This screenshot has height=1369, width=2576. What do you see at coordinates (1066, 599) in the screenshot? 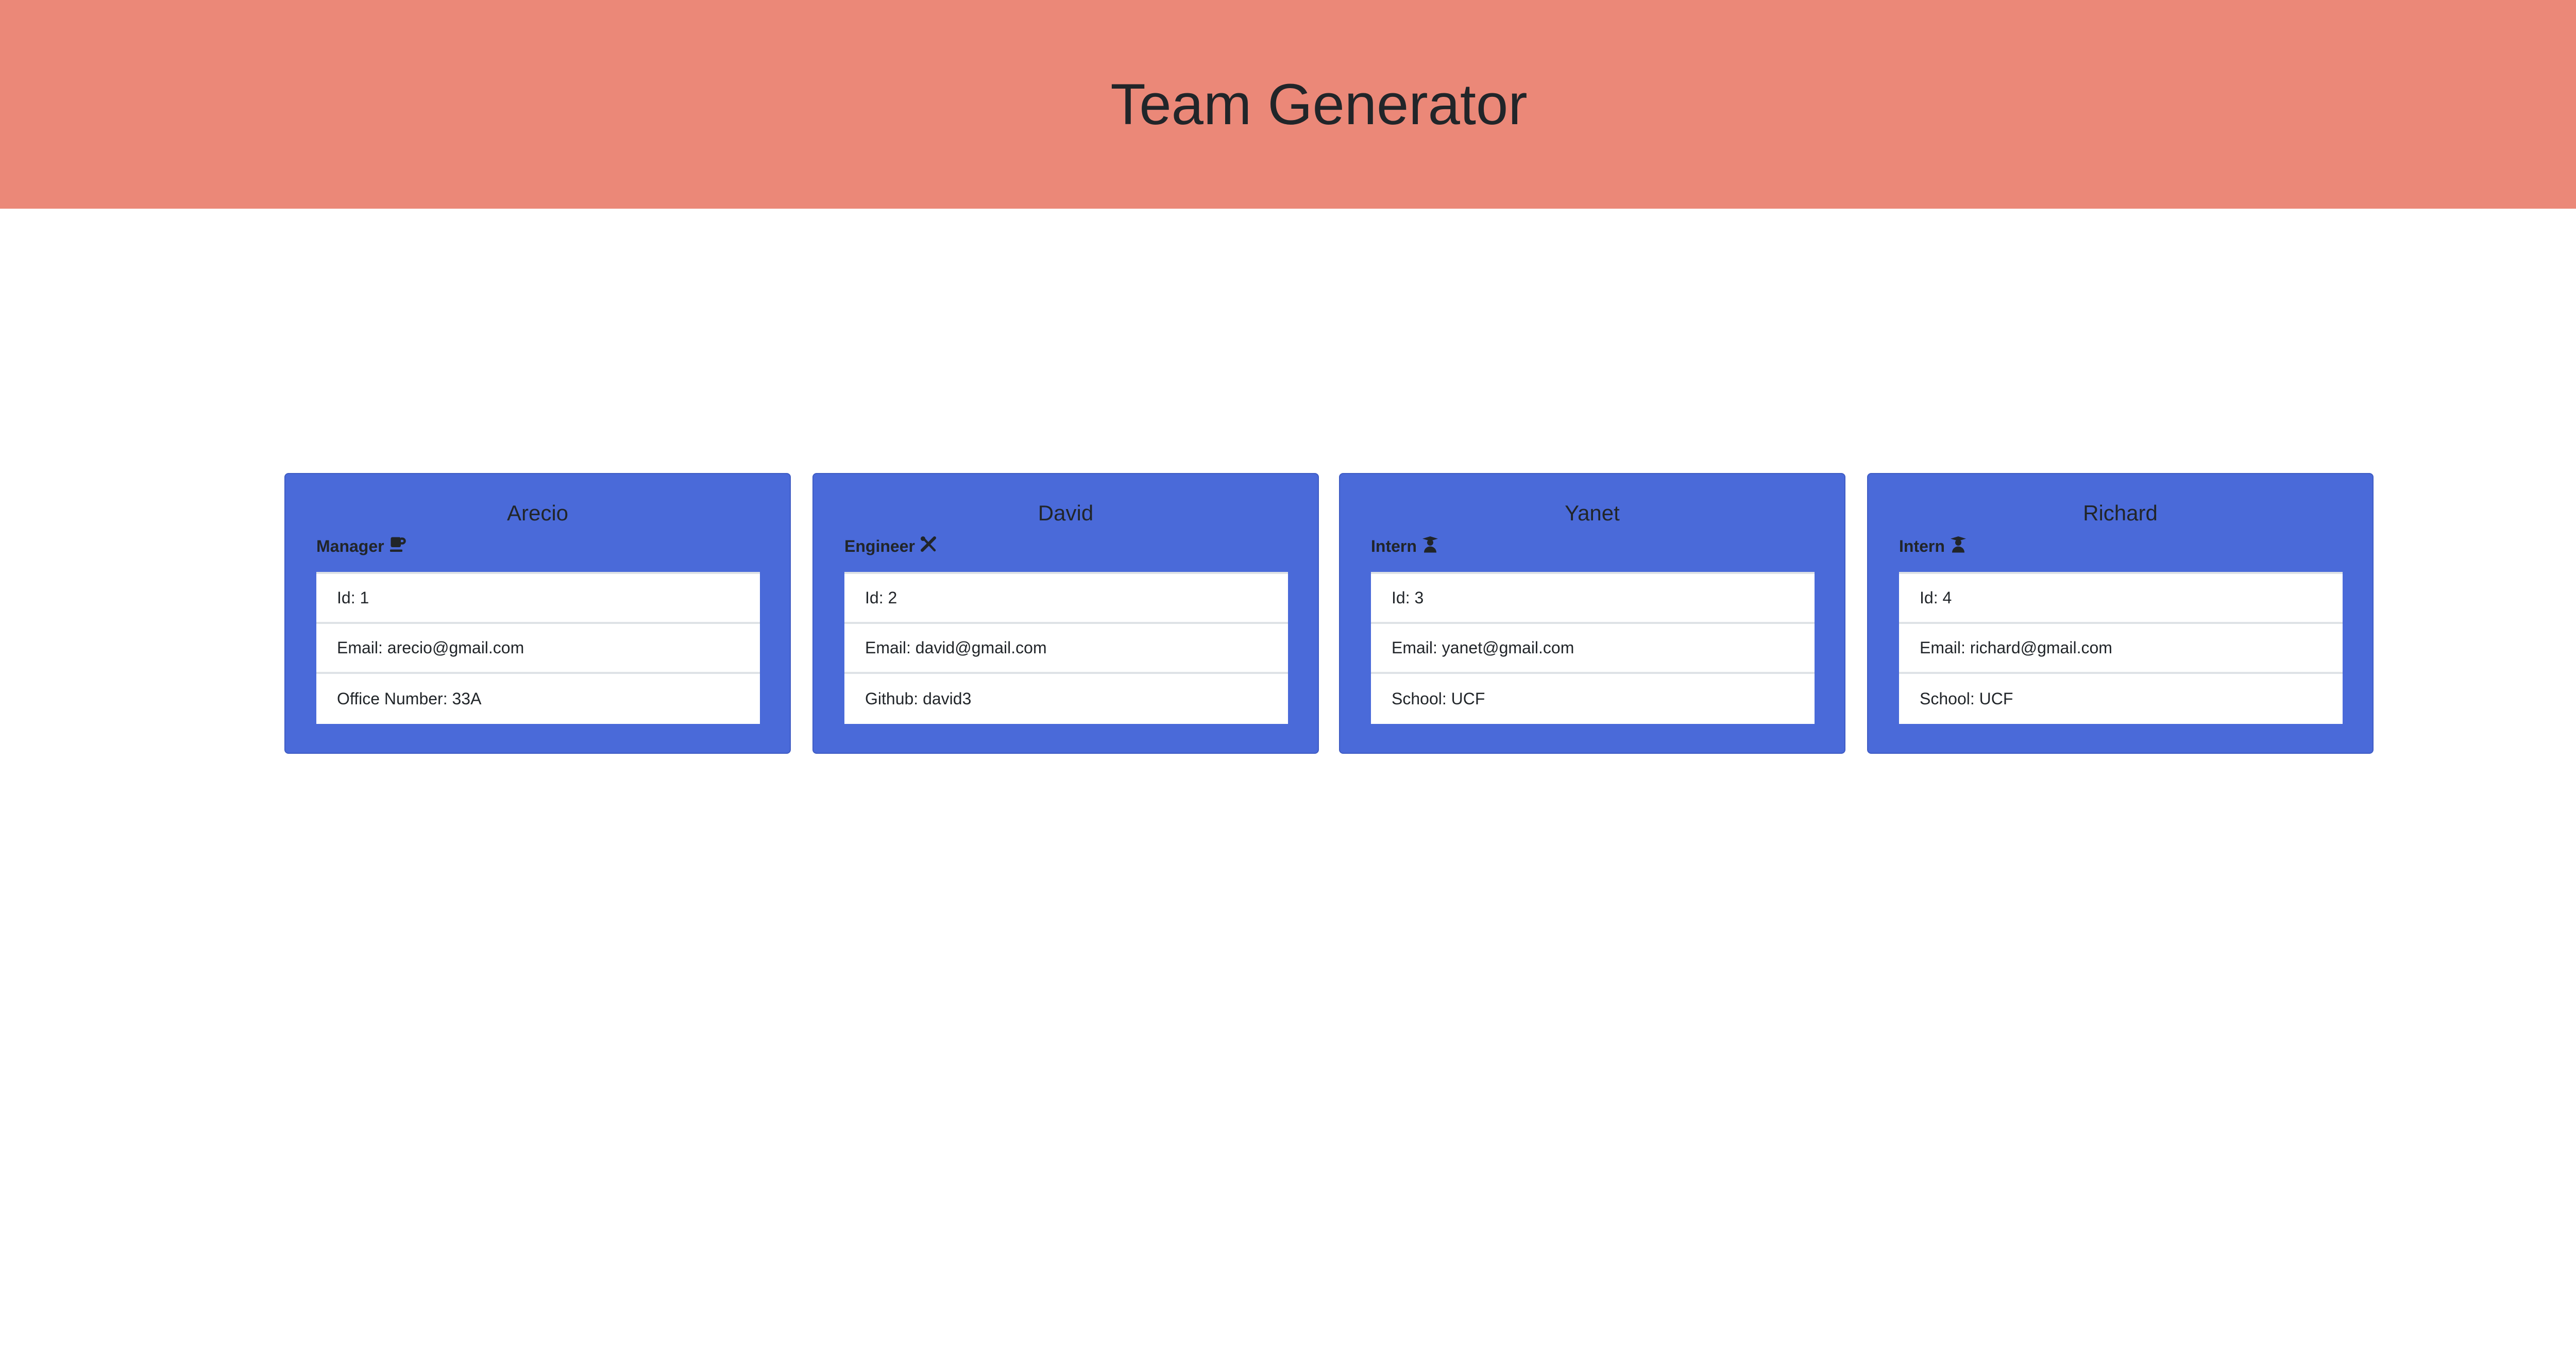
I see `info-row: Id: 2` at bounding box center [1066, 599].